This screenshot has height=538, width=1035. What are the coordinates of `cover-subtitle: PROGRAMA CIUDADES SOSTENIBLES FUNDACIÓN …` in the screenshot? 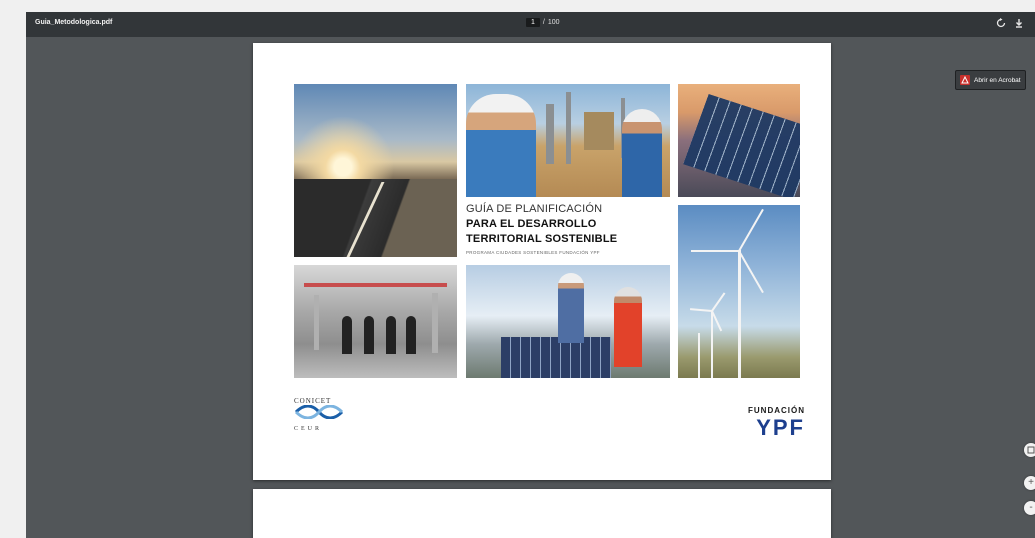 It's located at (533, 252).